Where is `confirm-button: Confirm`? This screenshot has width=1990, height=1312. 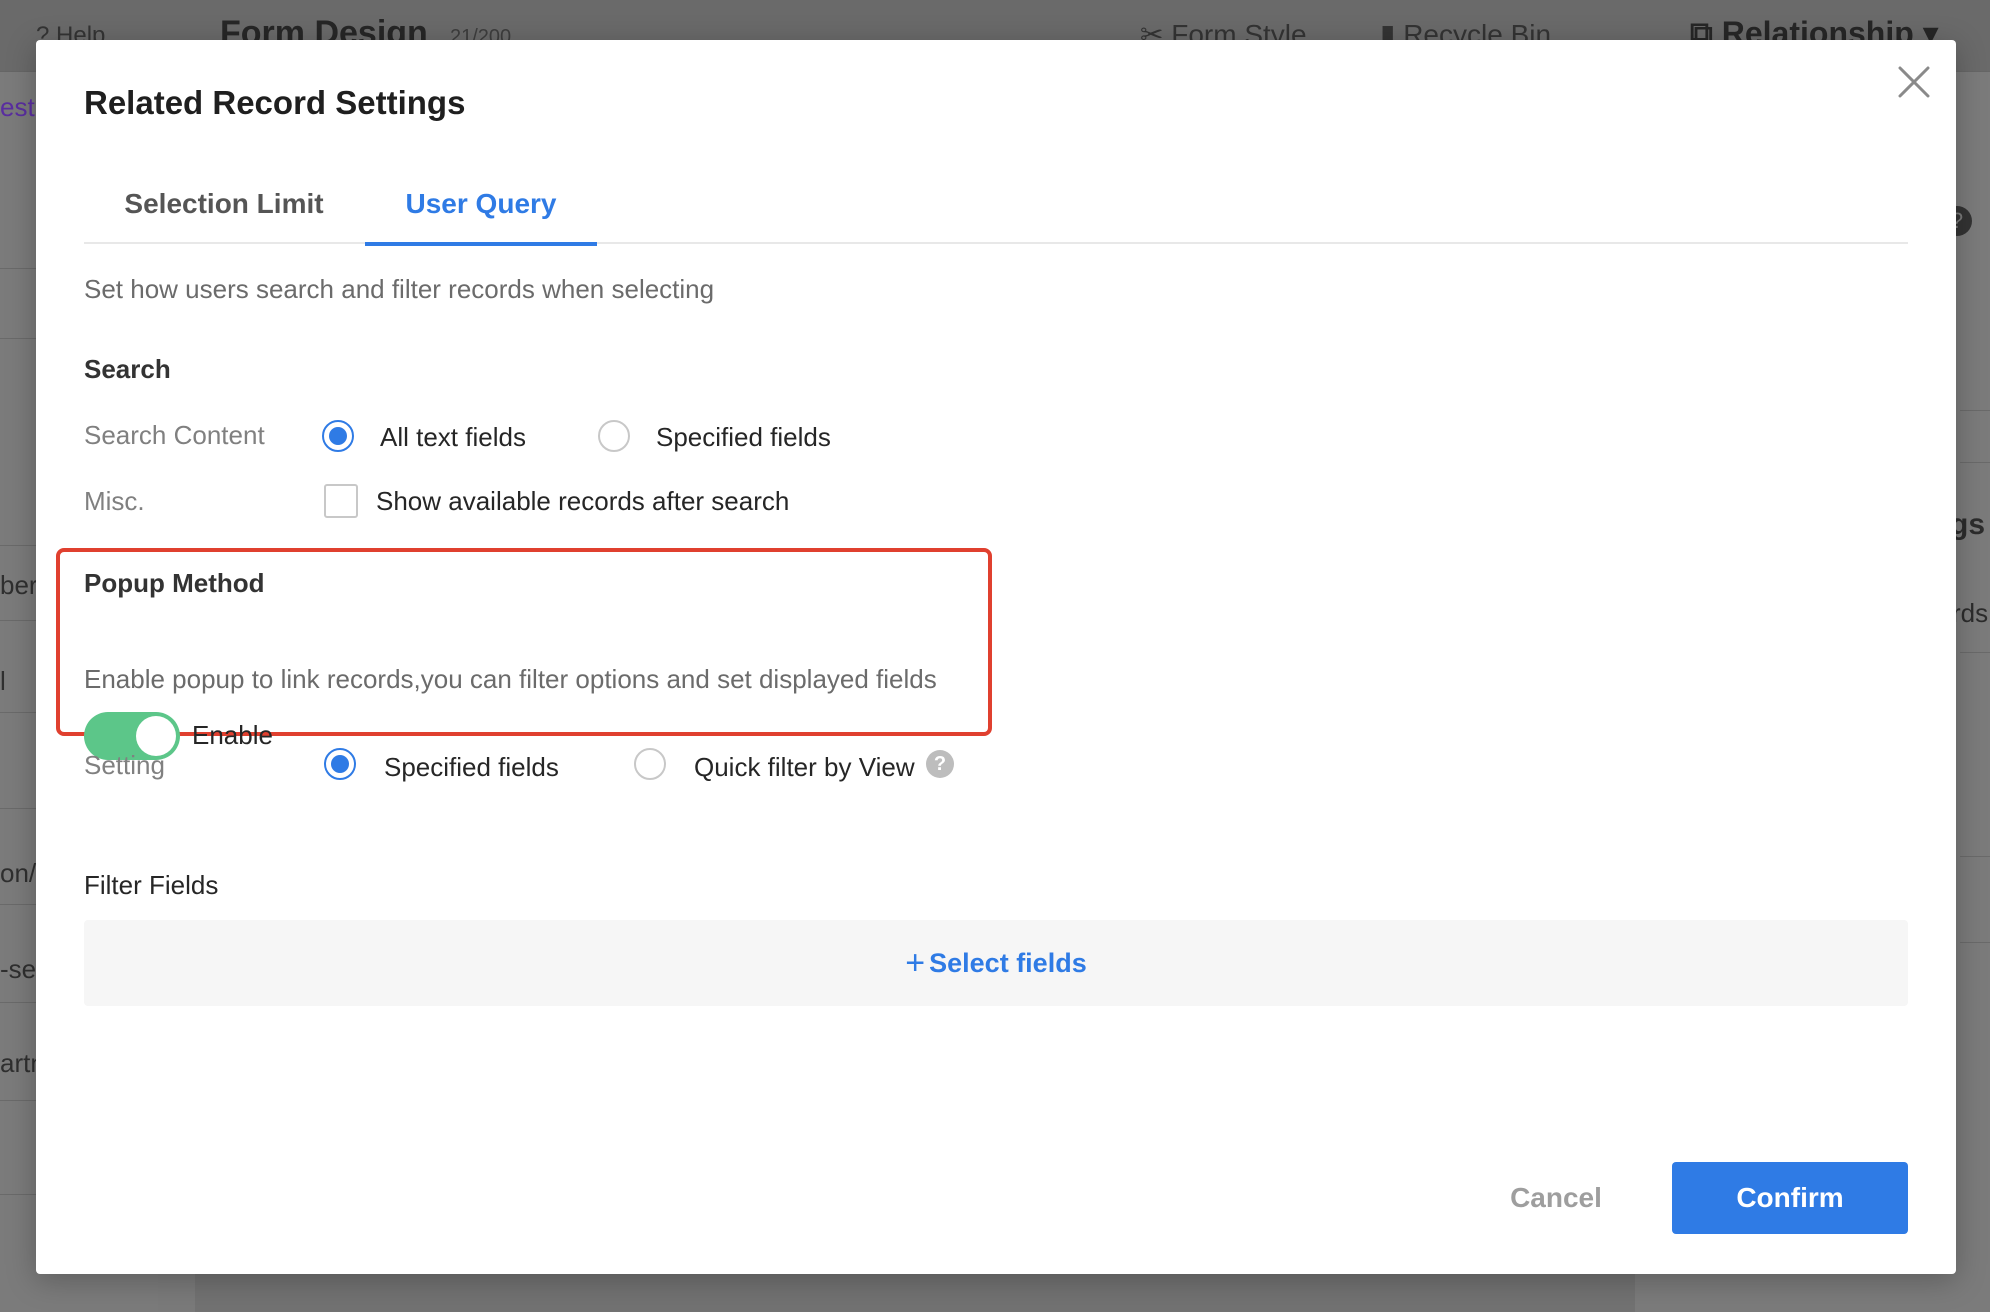 confirm-button: Confirm is located at coordinates (1790, 1198).